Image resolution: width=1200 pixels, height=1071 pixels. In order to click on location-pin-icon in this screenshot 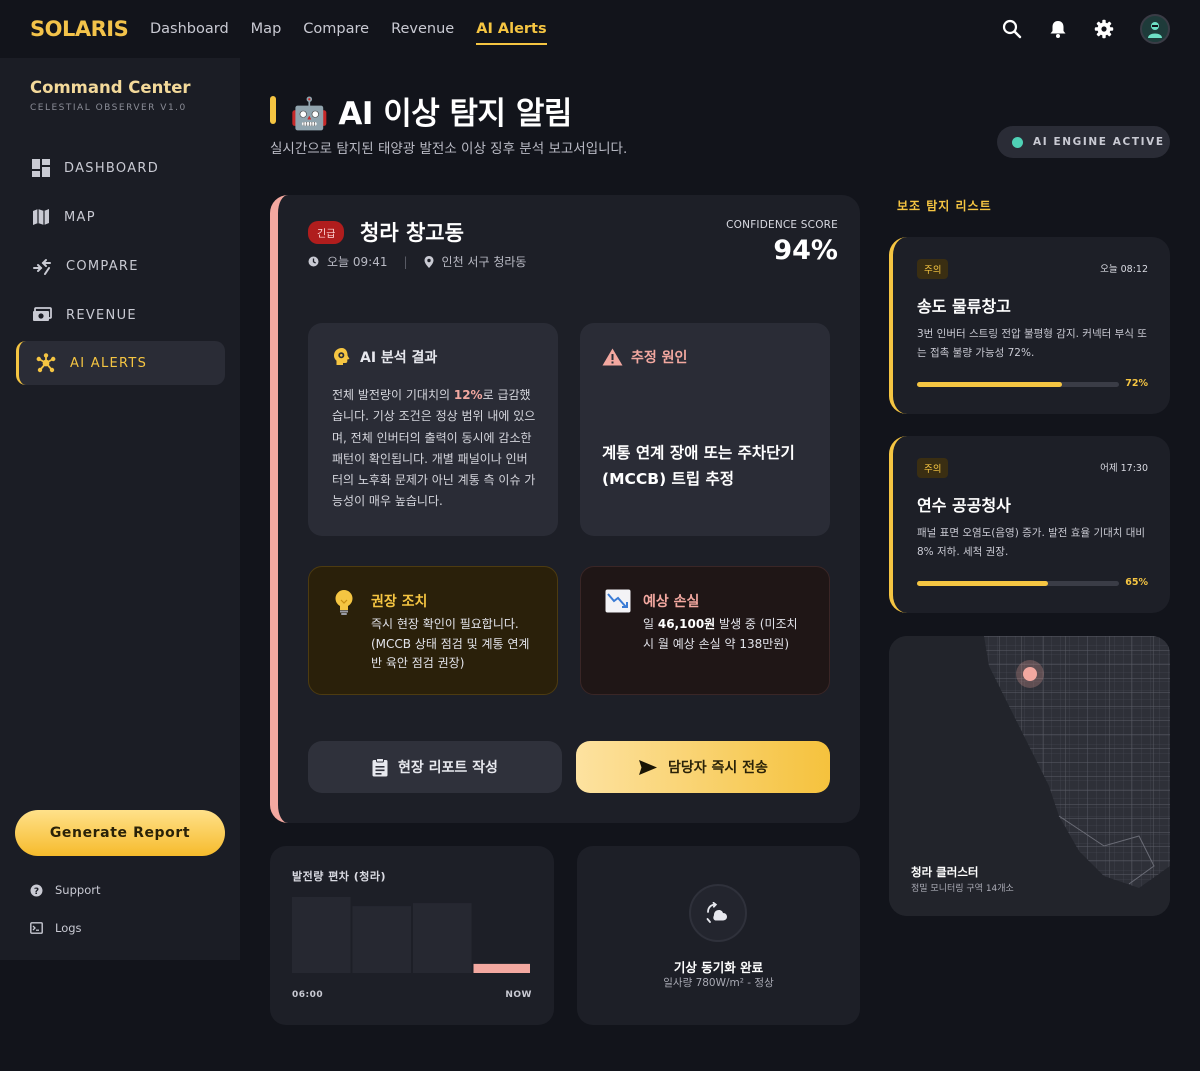, I will do `click(429, 261)`.